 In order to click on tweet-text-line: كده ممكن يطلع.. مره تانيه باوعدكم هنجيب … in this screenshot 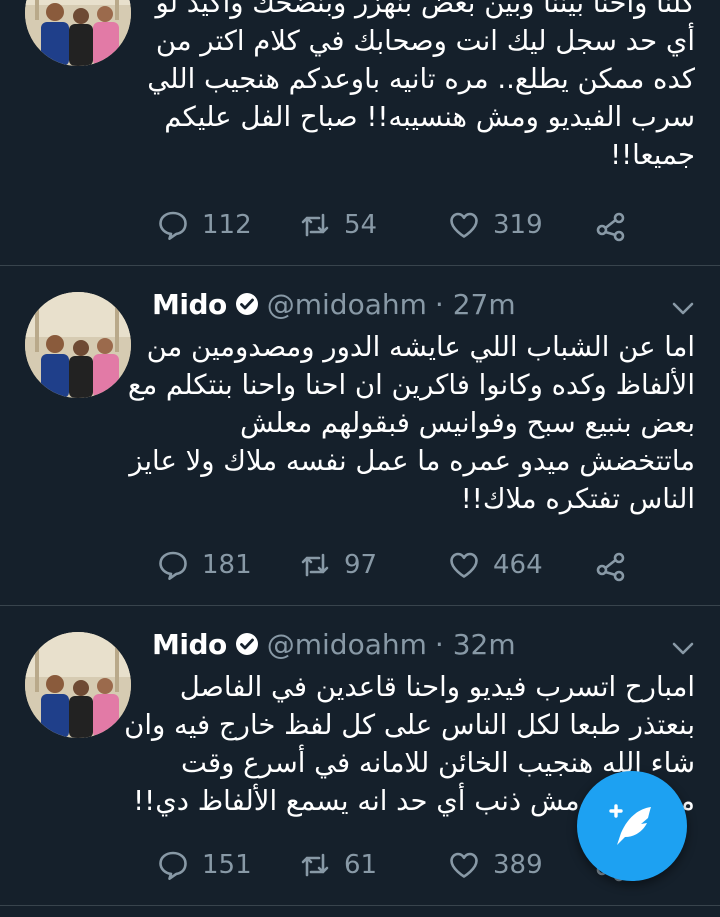, I will do `click(421, 79)`.